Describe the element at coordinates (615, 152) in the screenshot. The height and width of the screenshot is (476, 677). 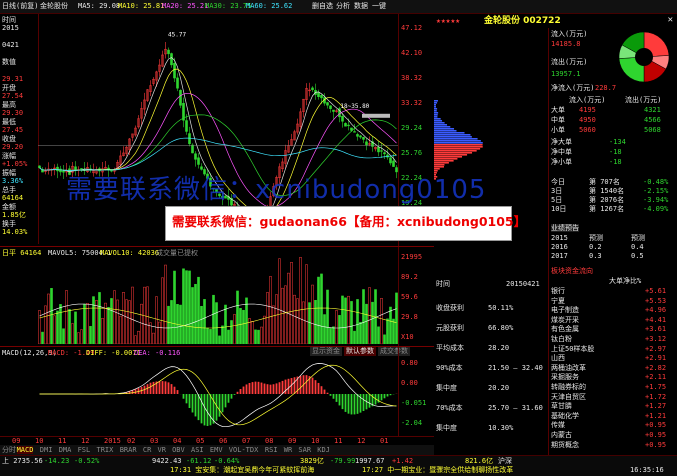
I see `net-row-value: -18` at that location.